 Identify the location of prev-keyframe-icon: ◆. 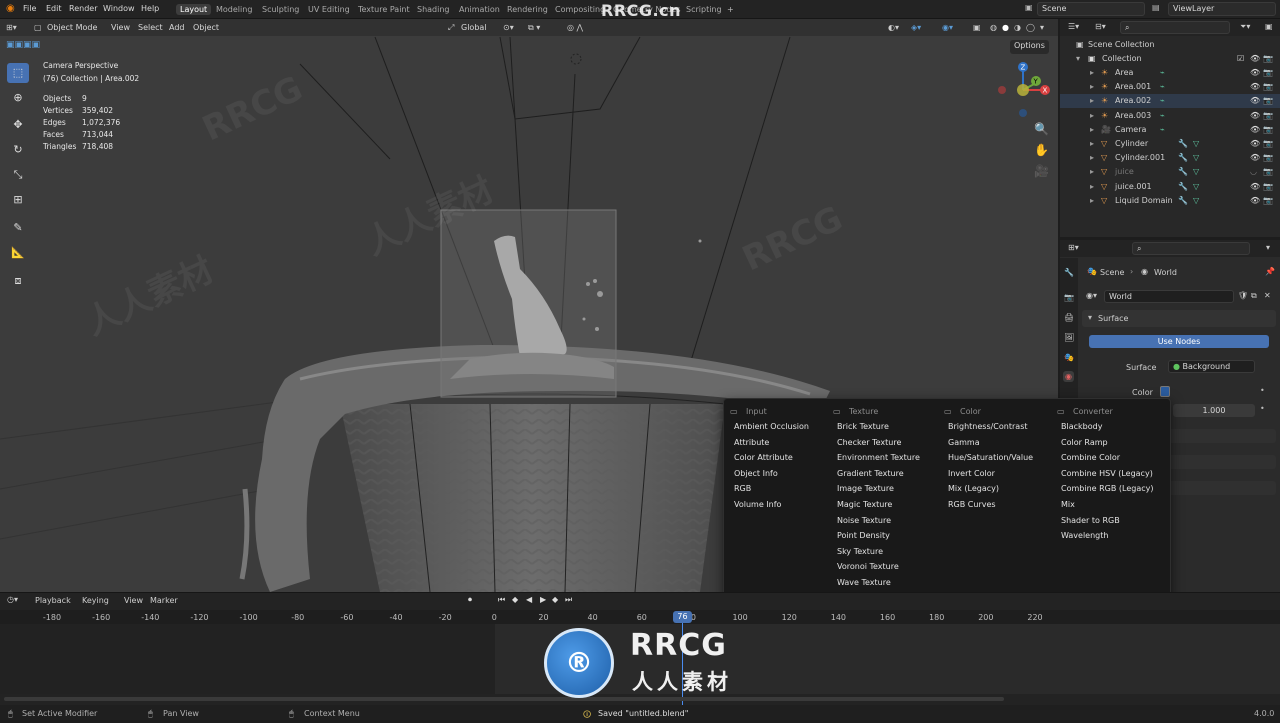
(515, 599).